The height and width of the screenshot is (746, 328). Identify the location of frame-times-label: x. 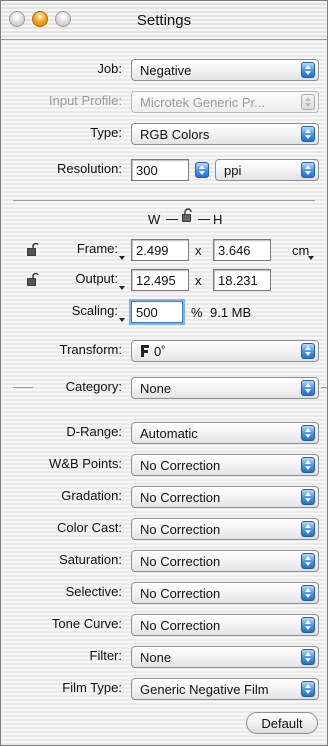
(198, 250).